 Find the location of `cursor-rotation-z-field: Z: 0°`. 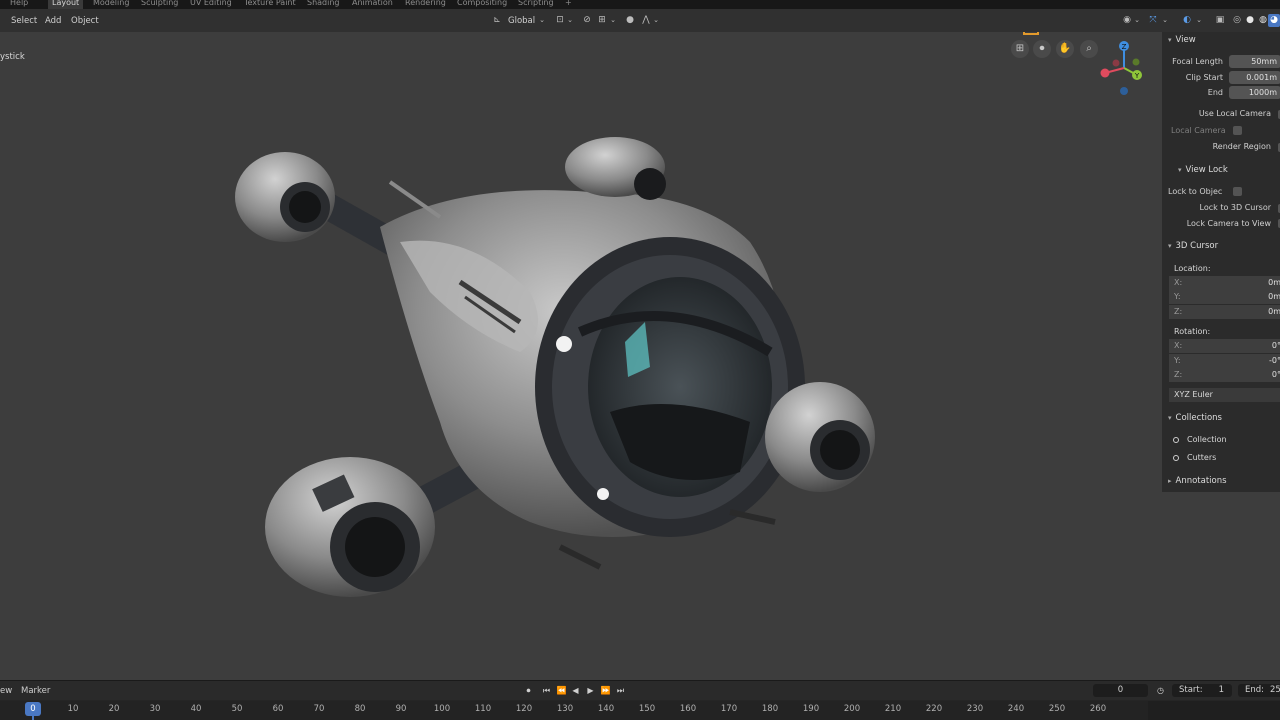

cursor-rotation-z-field: Z: 0° is located at coordinates (1224, 375).